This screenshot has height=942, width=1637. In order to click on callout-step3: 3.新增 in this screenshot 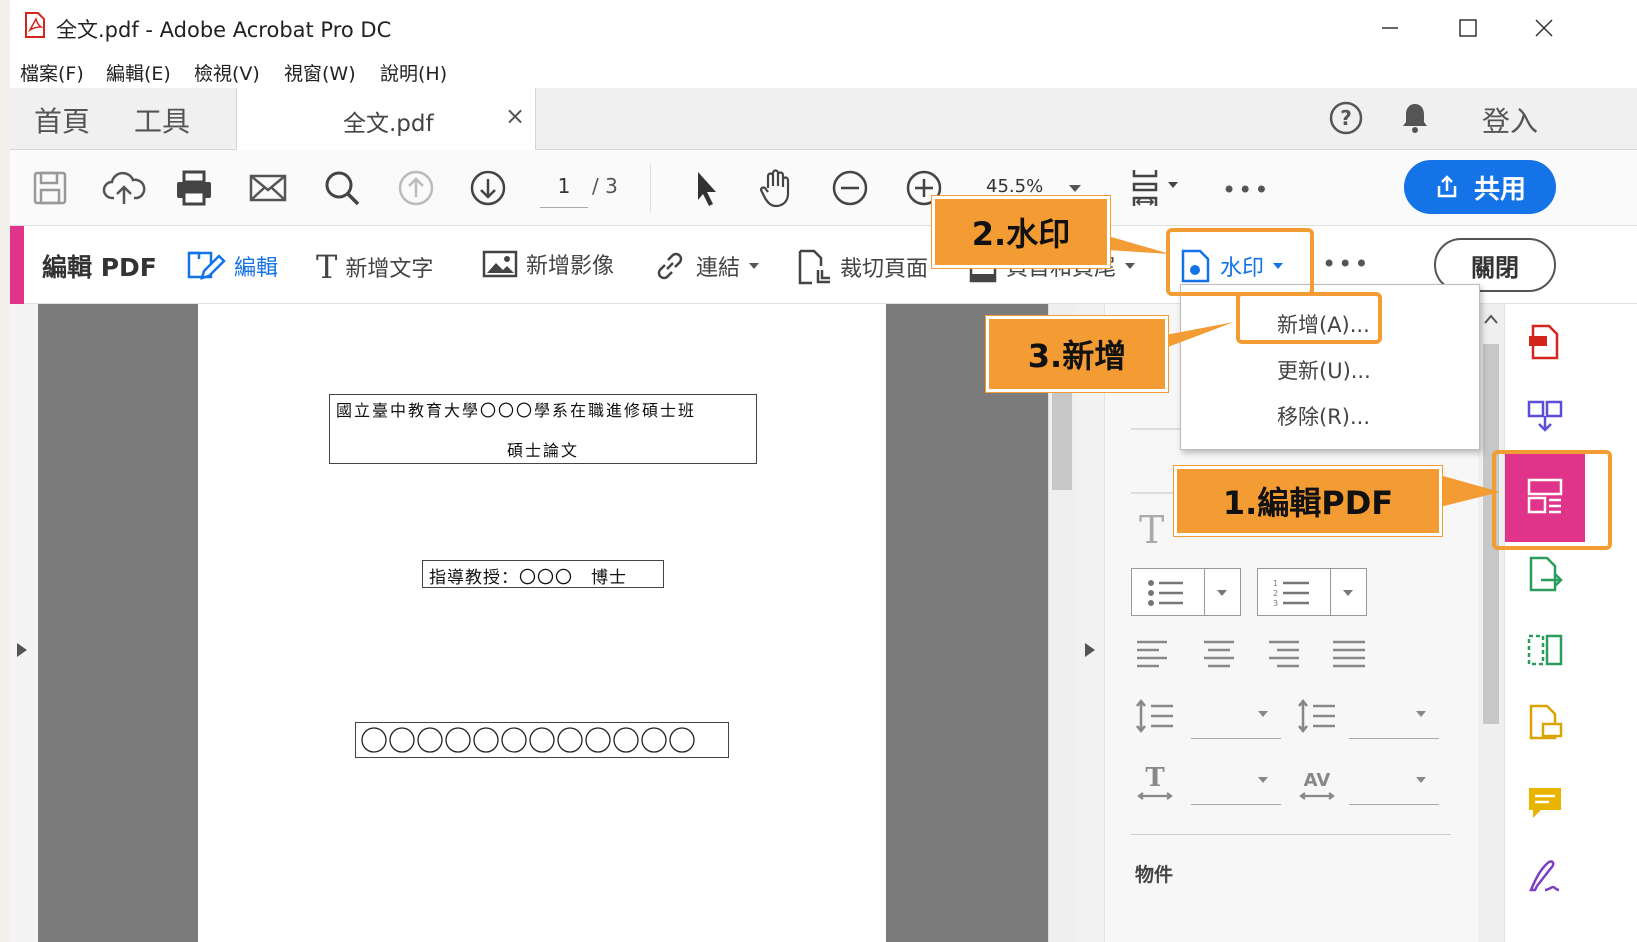, I will do `click(1077, 354)`.